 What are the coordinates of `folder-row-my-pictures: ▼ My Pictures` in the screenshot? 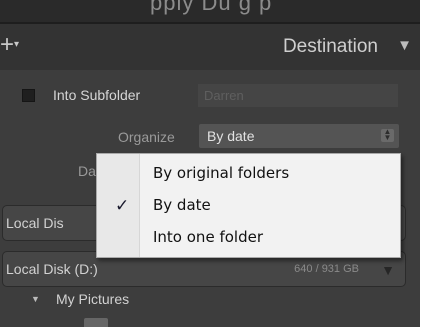 It's located at (210, 300).